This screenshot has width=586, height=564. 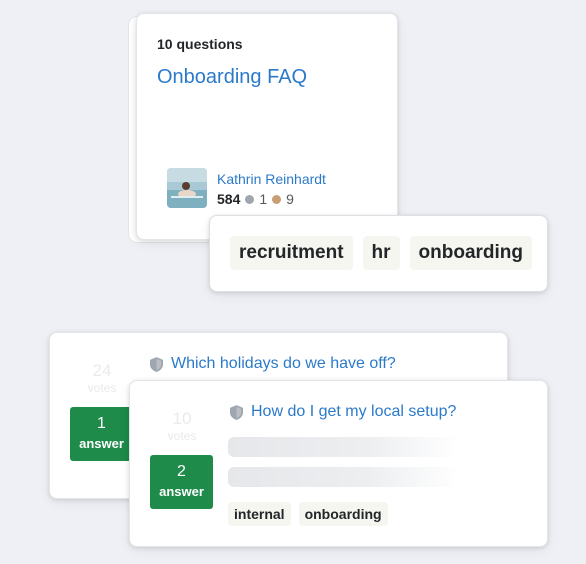 I want to click on question-title: How do I get my local setup?, so click(x=343, y=412).